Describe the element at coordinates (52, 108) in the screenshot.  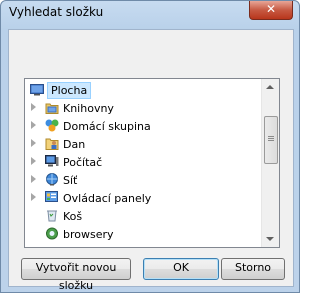
I see `libraries-icon` at that location.